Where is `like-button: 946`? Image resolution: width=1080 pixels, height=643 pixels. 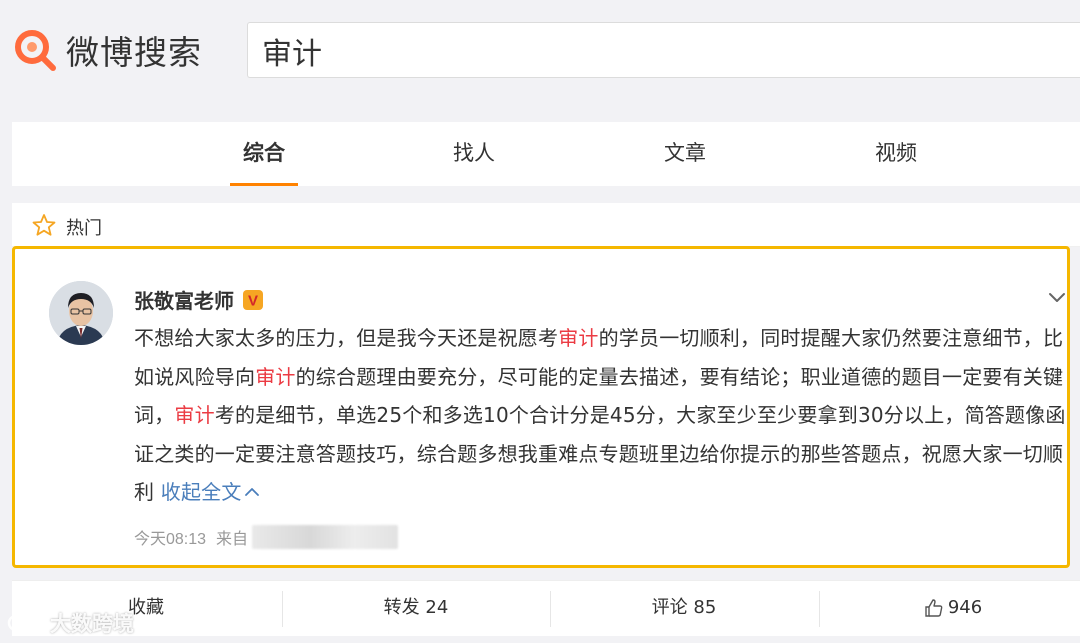
like-button: 946 is located at coordinates (949, 609).